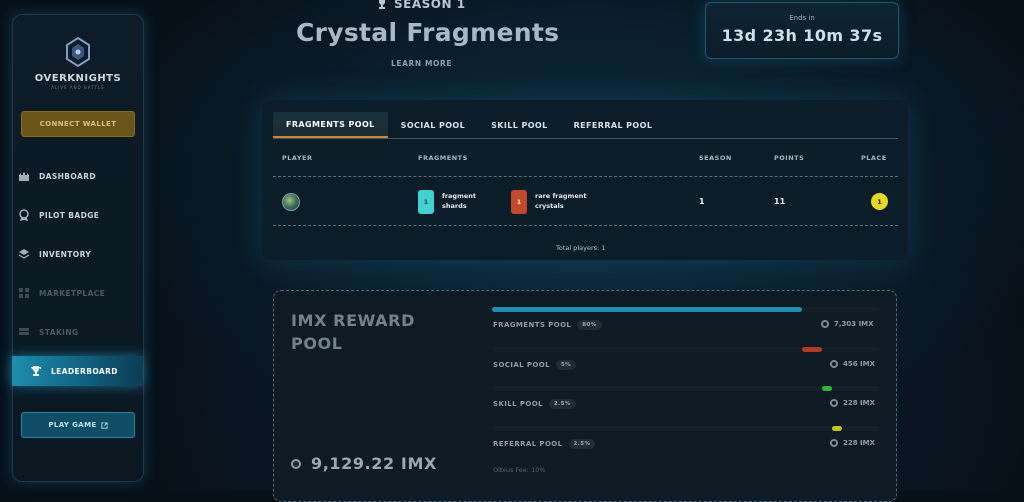 The image size is (1024, 502). What do you see at coordinates (702, 201) in the screenshot?
I see `season-value: 1` at bounding box center [702, 201].